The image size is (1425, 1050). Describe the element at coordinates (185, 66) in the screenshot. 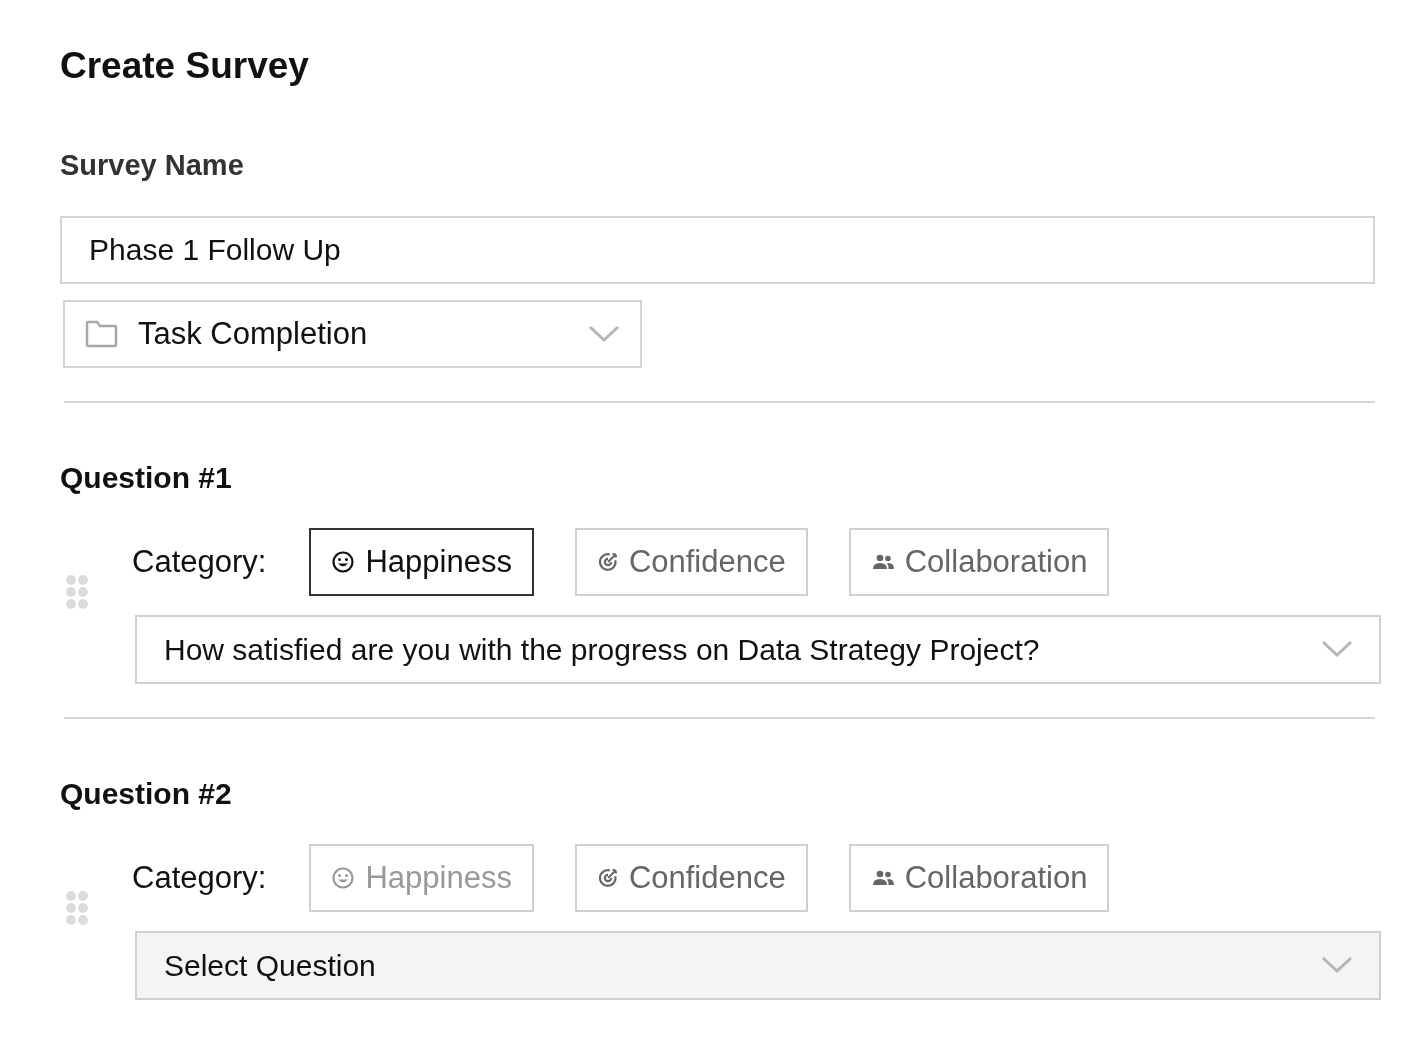

I see `page-title: Create Survey` at that location.